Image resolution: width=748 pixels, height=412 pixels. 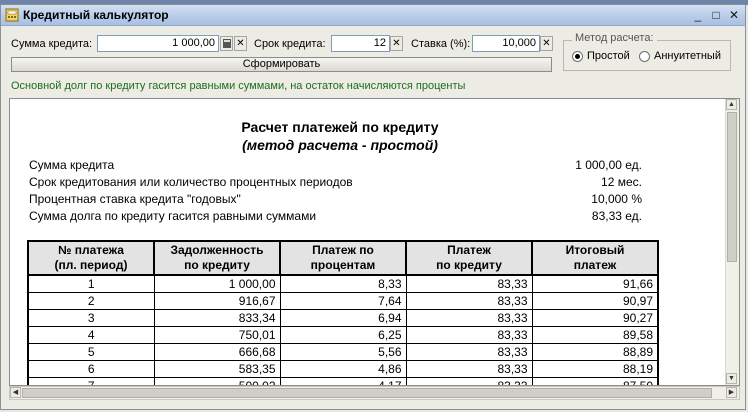 I want to click on rate-clear-button: ✕, so click(x=546, y=43).